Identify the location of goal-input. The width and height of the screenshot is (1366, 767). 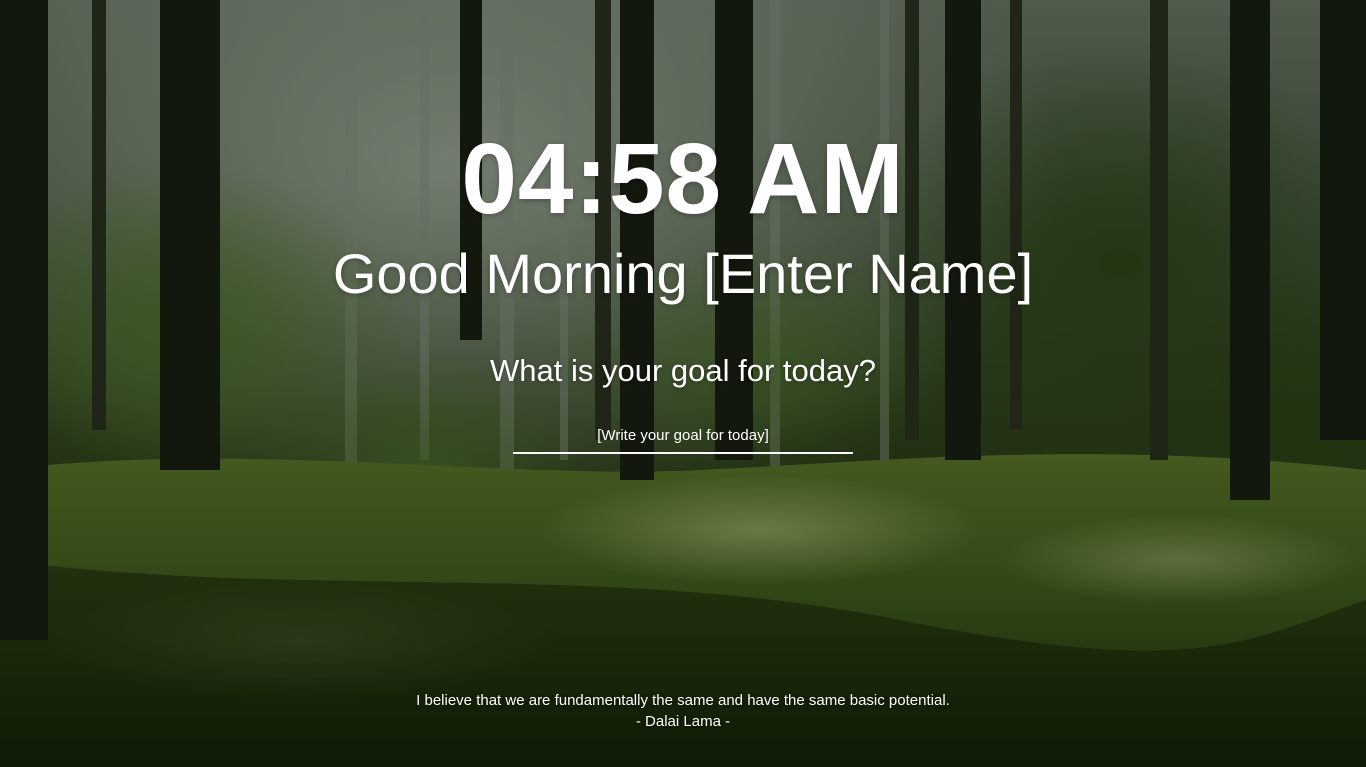
(683, 436).